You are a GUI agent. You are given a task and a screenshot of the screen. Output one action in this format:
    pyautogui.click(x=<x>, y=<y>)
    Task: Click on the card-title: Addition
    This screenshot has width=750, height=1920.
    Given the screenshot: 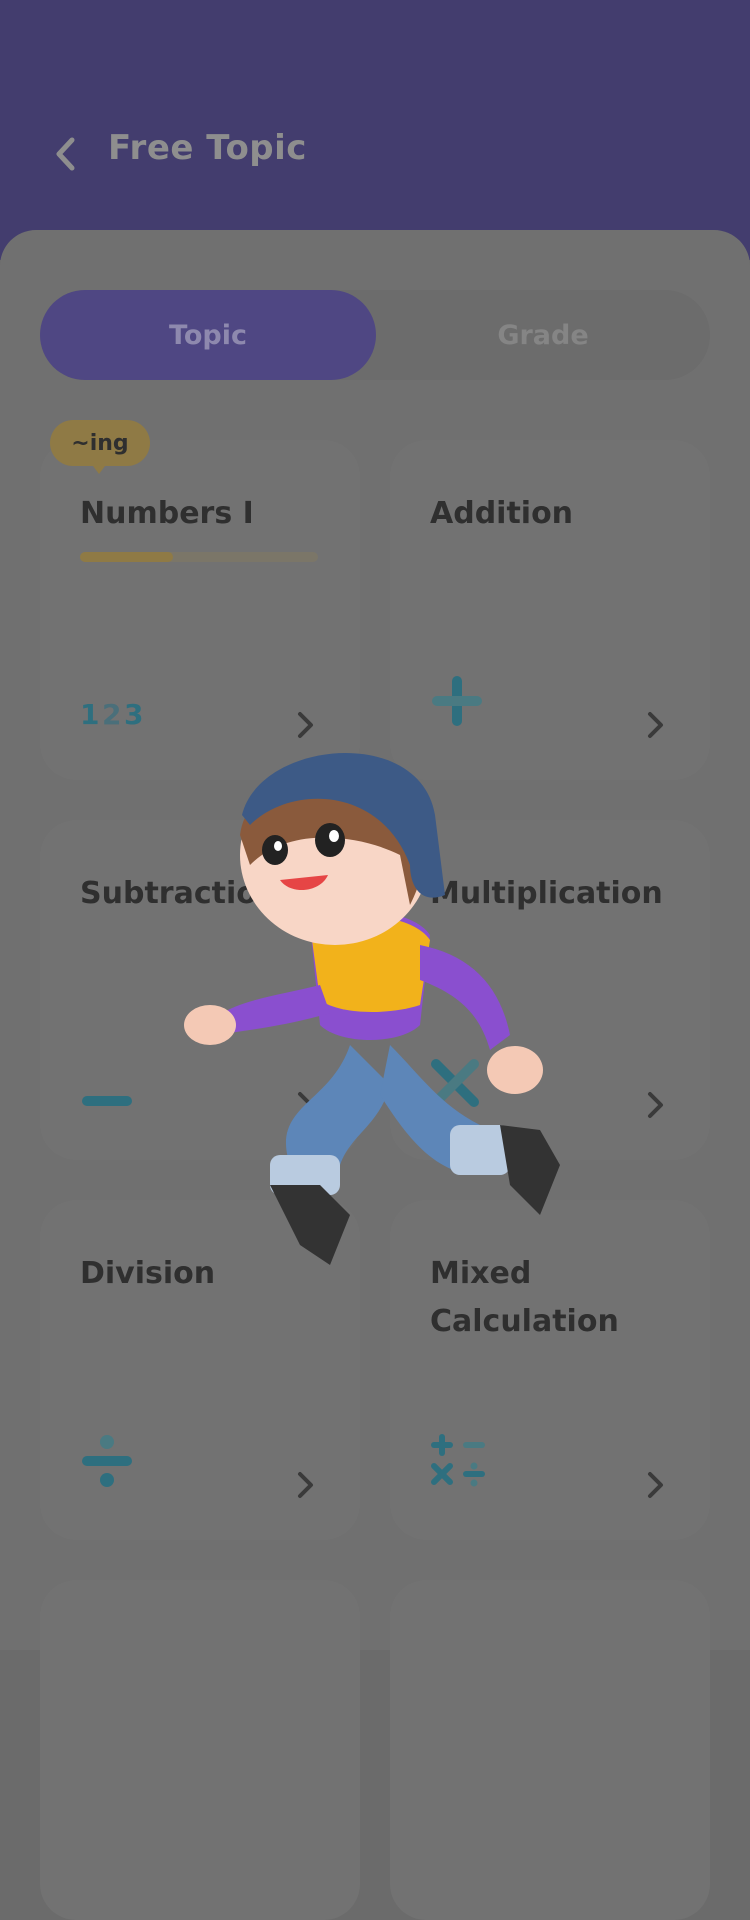 What is the action you would take?
    pyautogui.click(x=502, y=513)
    